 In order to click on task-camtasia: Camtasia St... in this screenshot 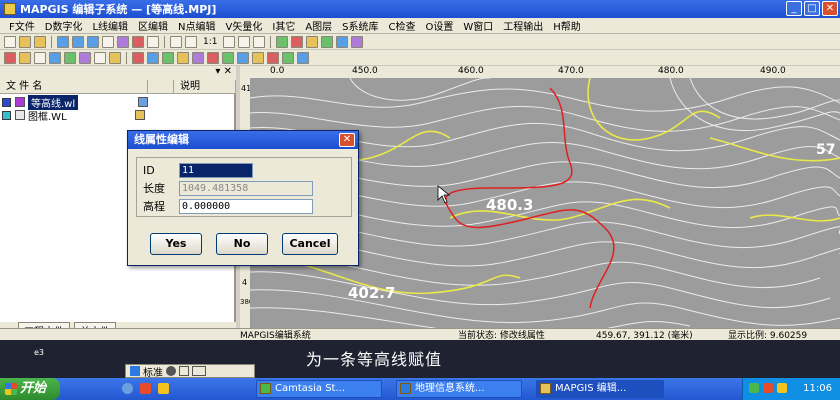, I will do `click(319, 389)`.